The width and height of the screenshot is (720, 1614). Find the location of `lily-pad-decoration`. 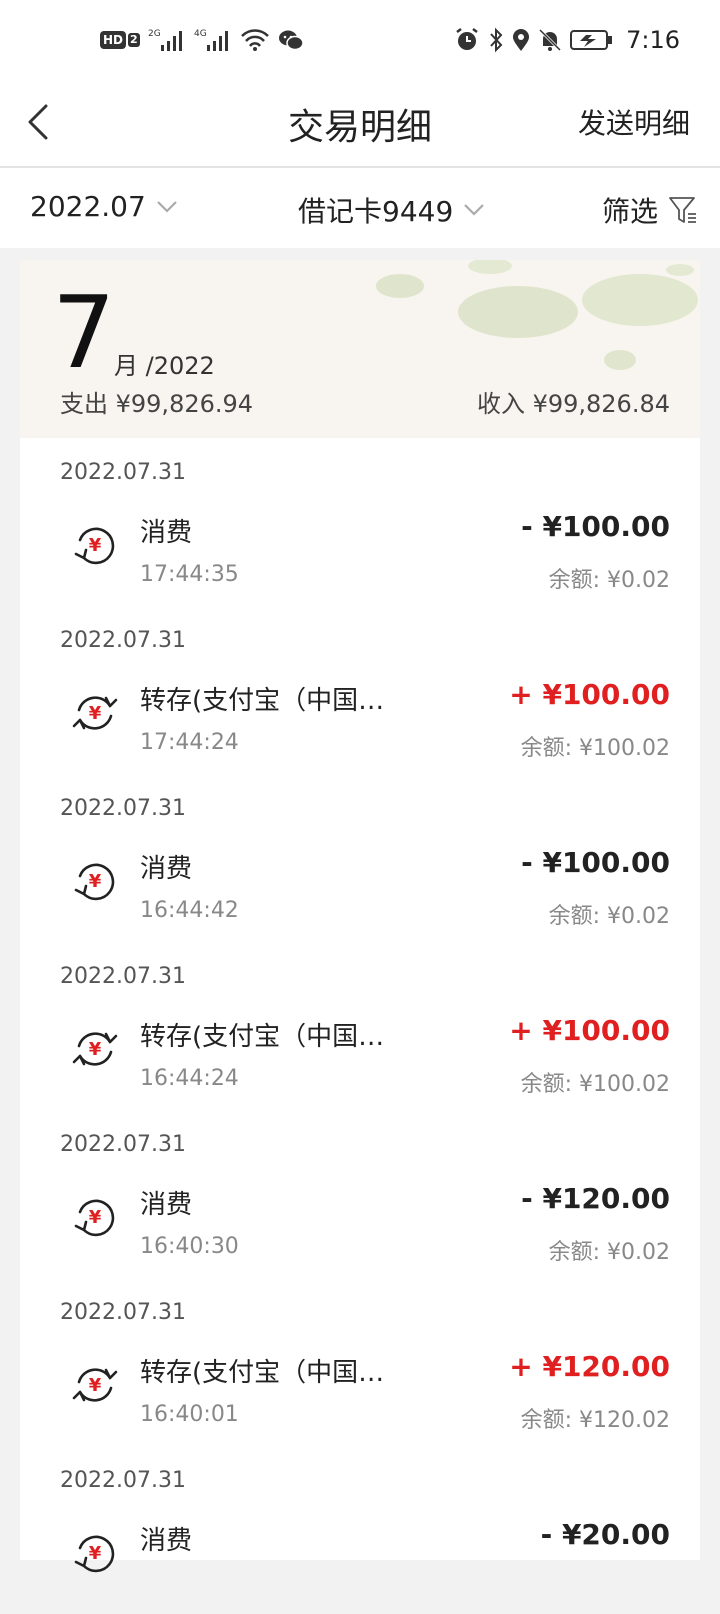

lily-pad-decoration is located at coordinates (537, 315).